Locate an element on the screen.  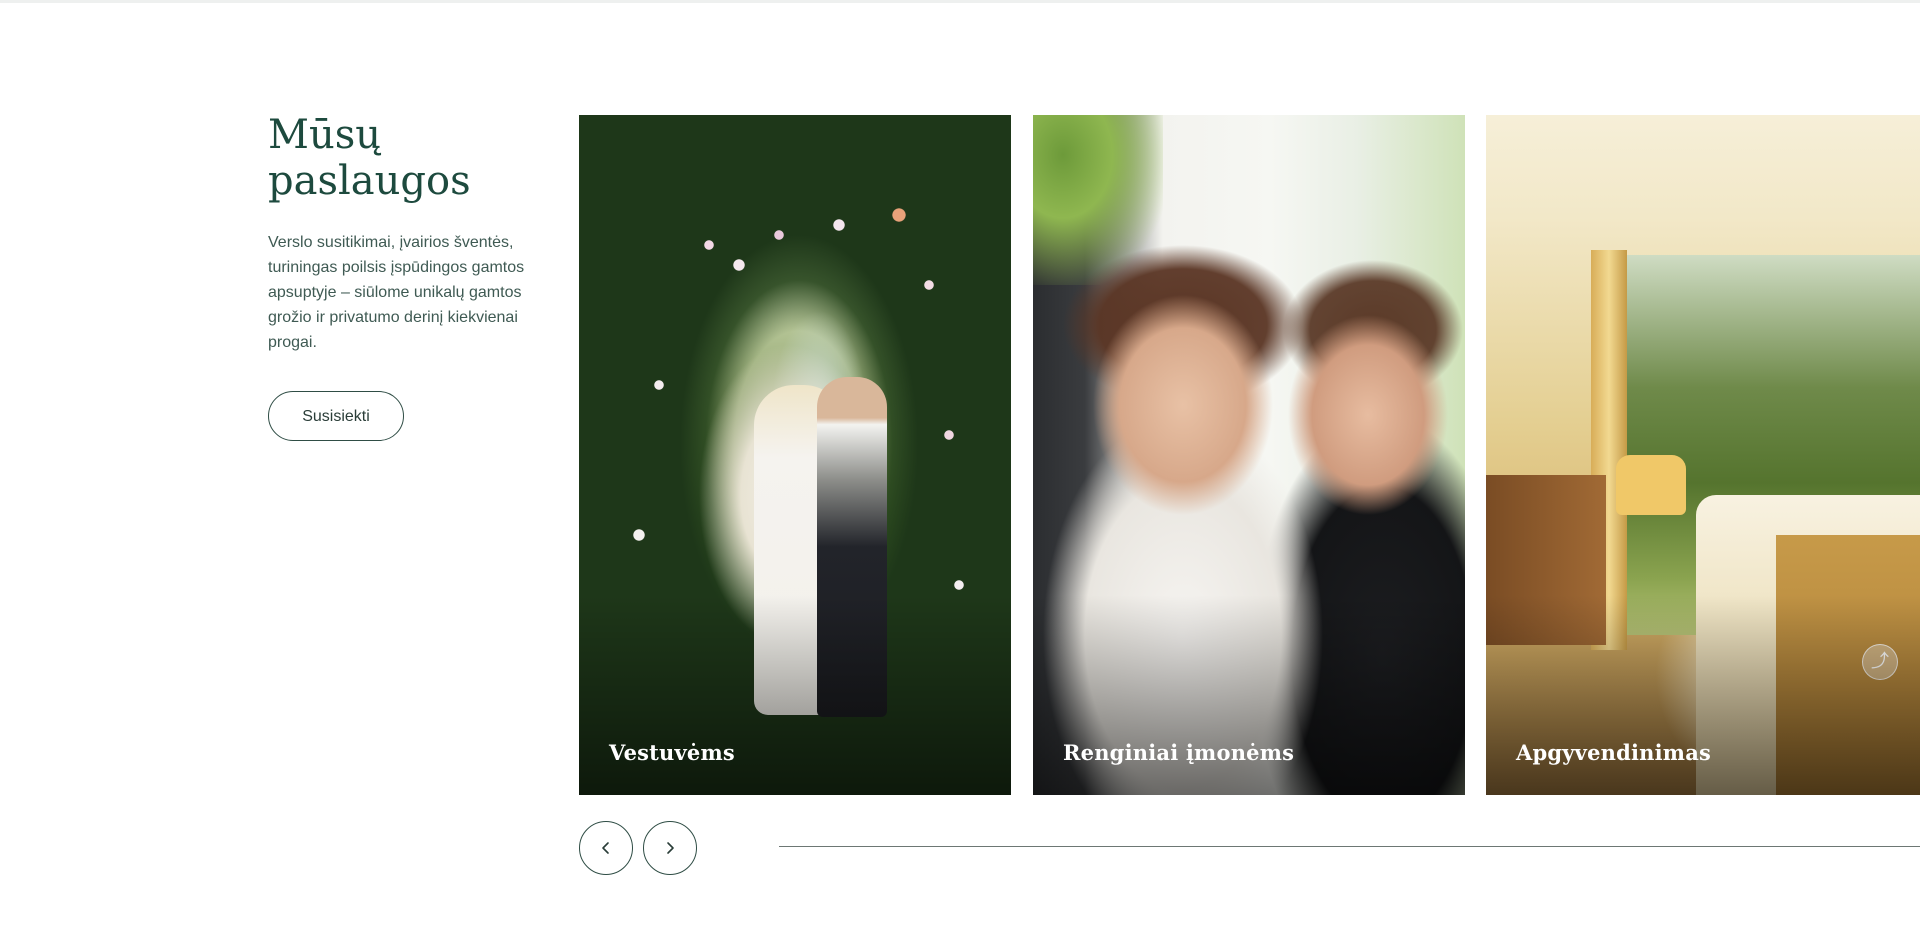
card-label: Vestuvėms is located at coordinates (672, 752).